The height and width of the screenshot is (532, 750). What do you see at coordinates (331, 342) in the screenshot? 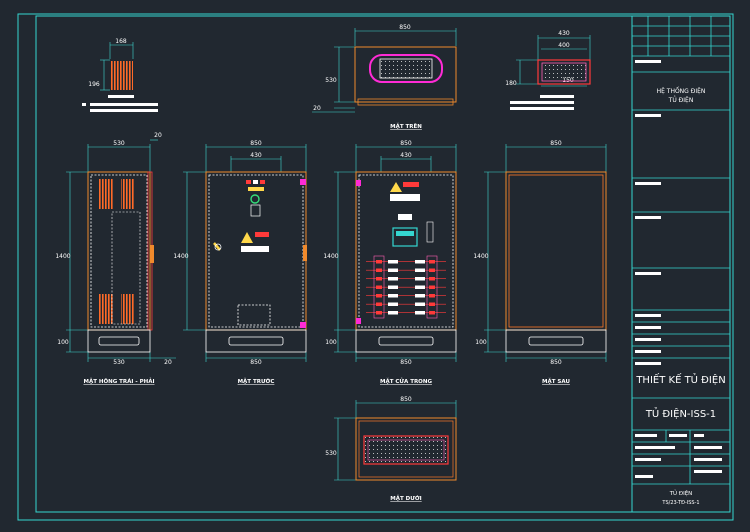
I see `inside-base: 100` at bounding box center [331, 342].